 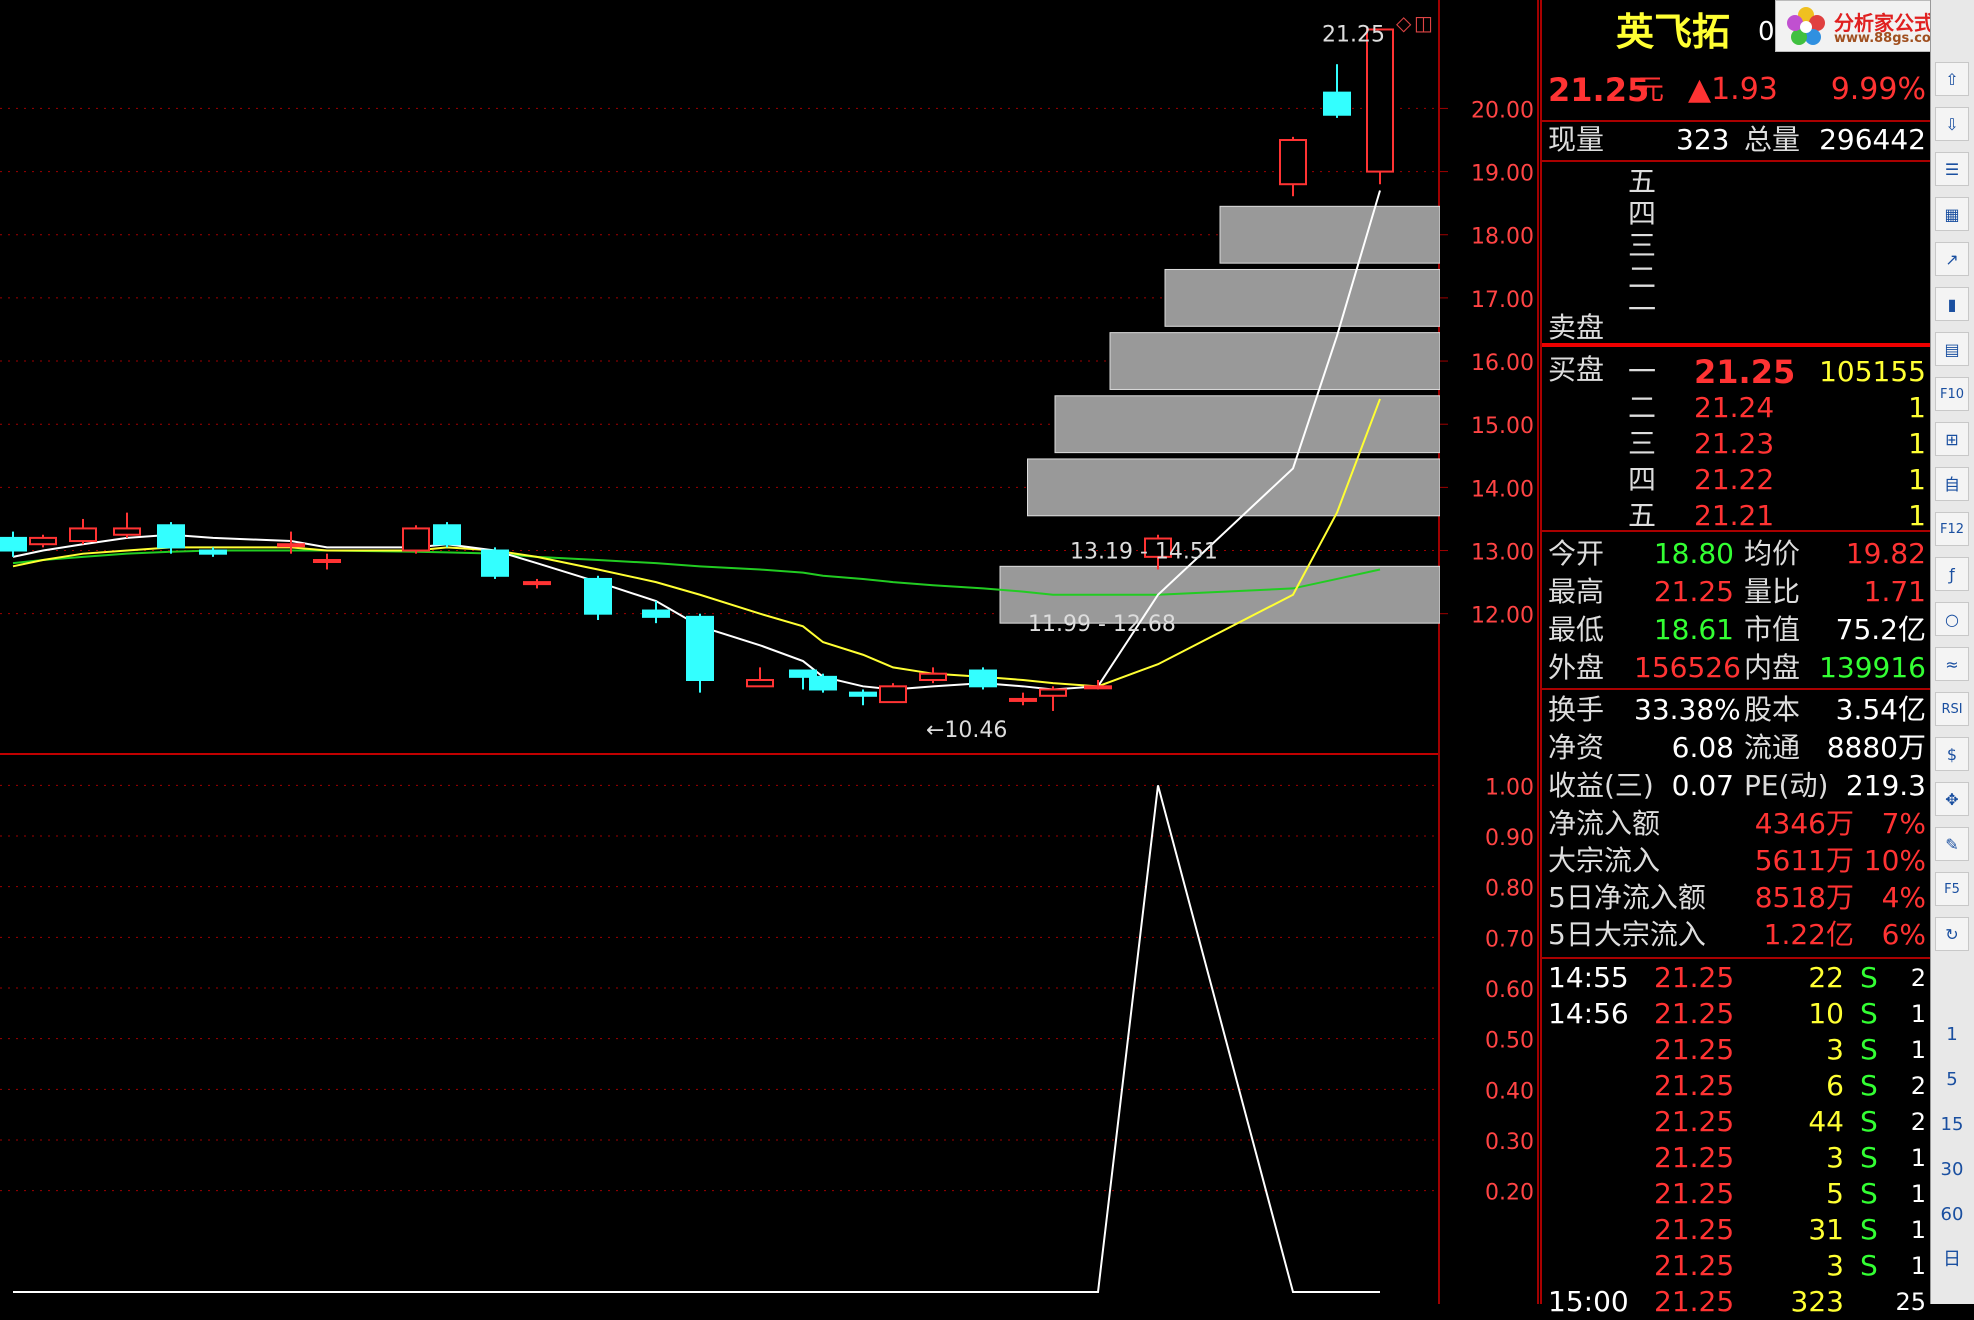 What do you see at coordinates (1737, 1014) in the screenshot?
I see `tick-row: 14:56 21.25 10 S 1` at bounding box center [1737, 1014].